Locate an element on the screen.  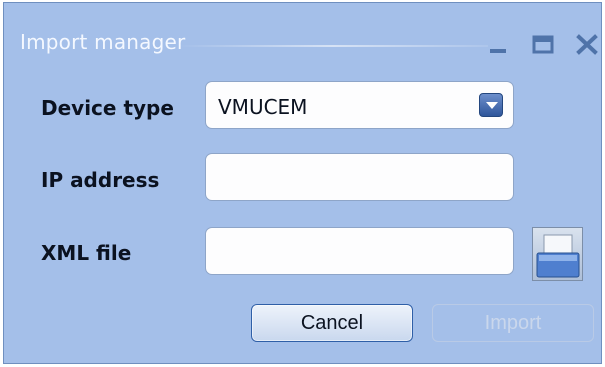
window-title: Import manager is located at coordinates (103, 42).